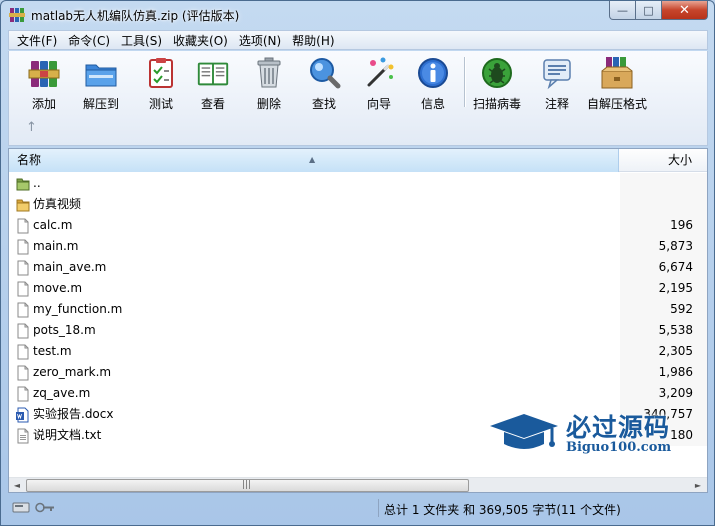 Image resolution: width=715 pixels, height=526 pixels. Describe the element at coordinates (433, 73) in the screenshot. I see `info-icon` at that location.